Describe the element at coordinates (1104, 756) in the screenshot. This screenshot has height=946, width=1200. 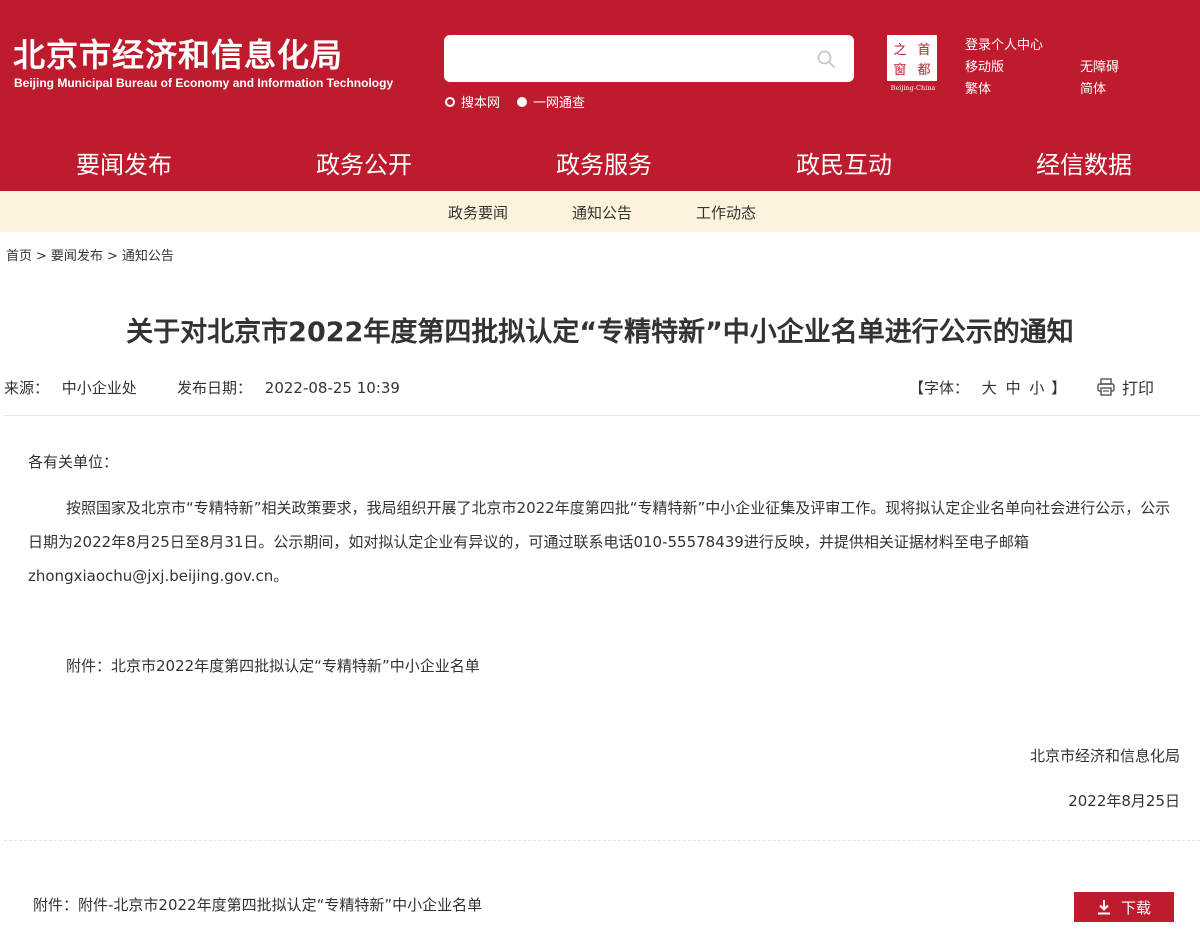
I see `signature: 北京市经济和信息化局` at that location.